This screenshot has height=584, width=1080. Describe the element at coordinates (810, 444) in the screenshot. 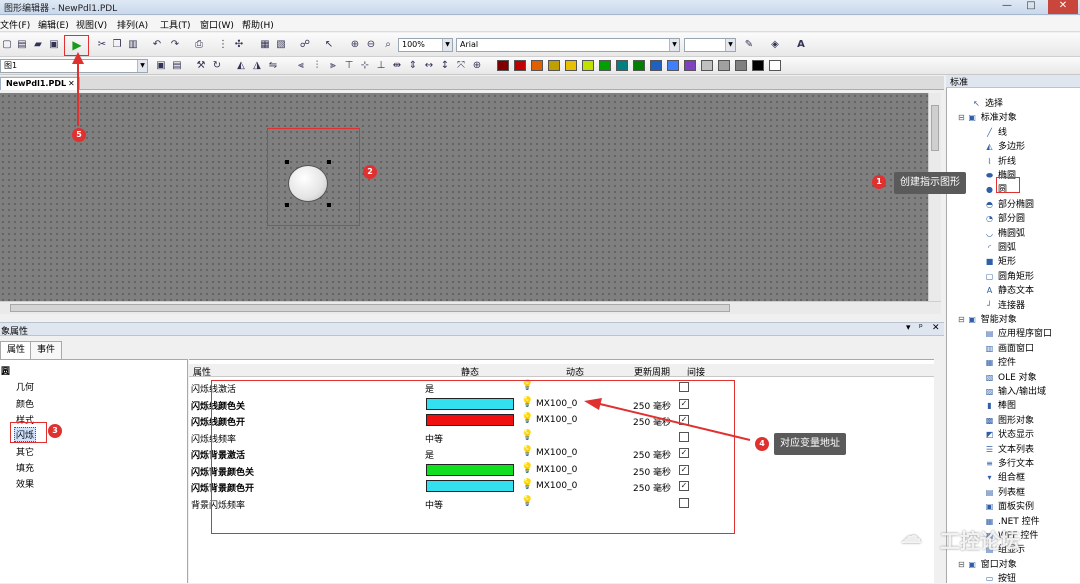

I see `annotation-variable-address: 对应变量地址` at that location.